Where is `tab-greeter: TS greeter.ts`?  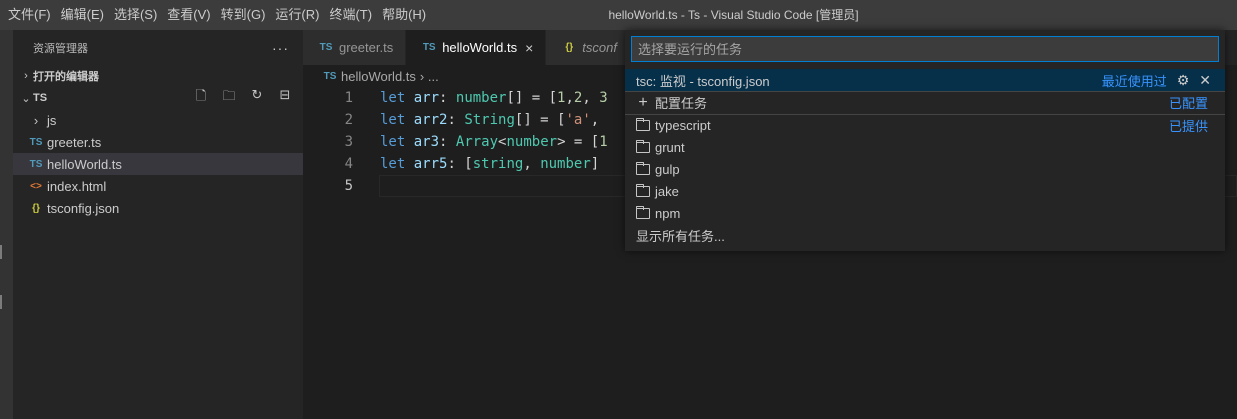 tab-greeter: TS greeter.ts is located at coordinates (355, 47).